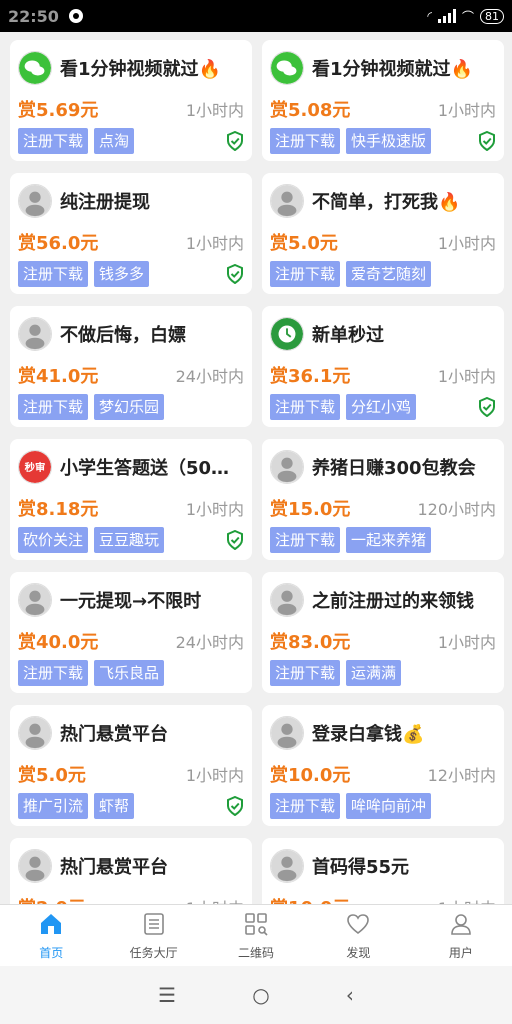 This screenshot has width=512, height=1024. I want to click on tab-discover: 发现, so click(358, 935).